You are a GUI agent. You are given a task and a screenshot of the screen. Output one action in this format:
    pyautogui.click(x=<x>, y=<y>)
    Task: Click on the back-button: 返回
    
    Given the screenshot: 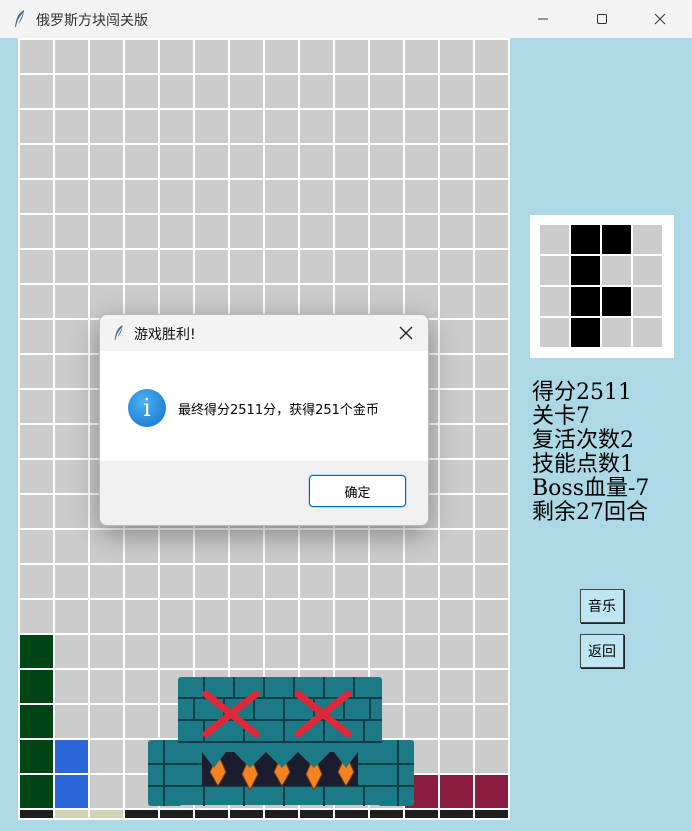 What is the action you would take?
    pyautogui.click(x=602, y=651)
    